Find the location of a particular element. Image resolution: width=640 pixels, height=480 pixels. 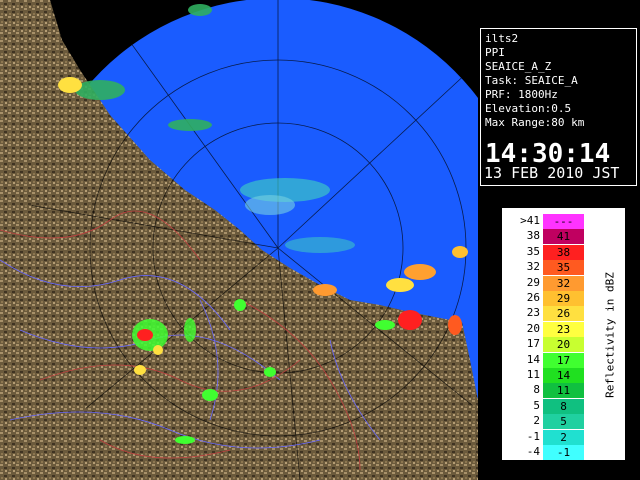

legend-color-swatch: -1 is located at coordinates (563, 452).